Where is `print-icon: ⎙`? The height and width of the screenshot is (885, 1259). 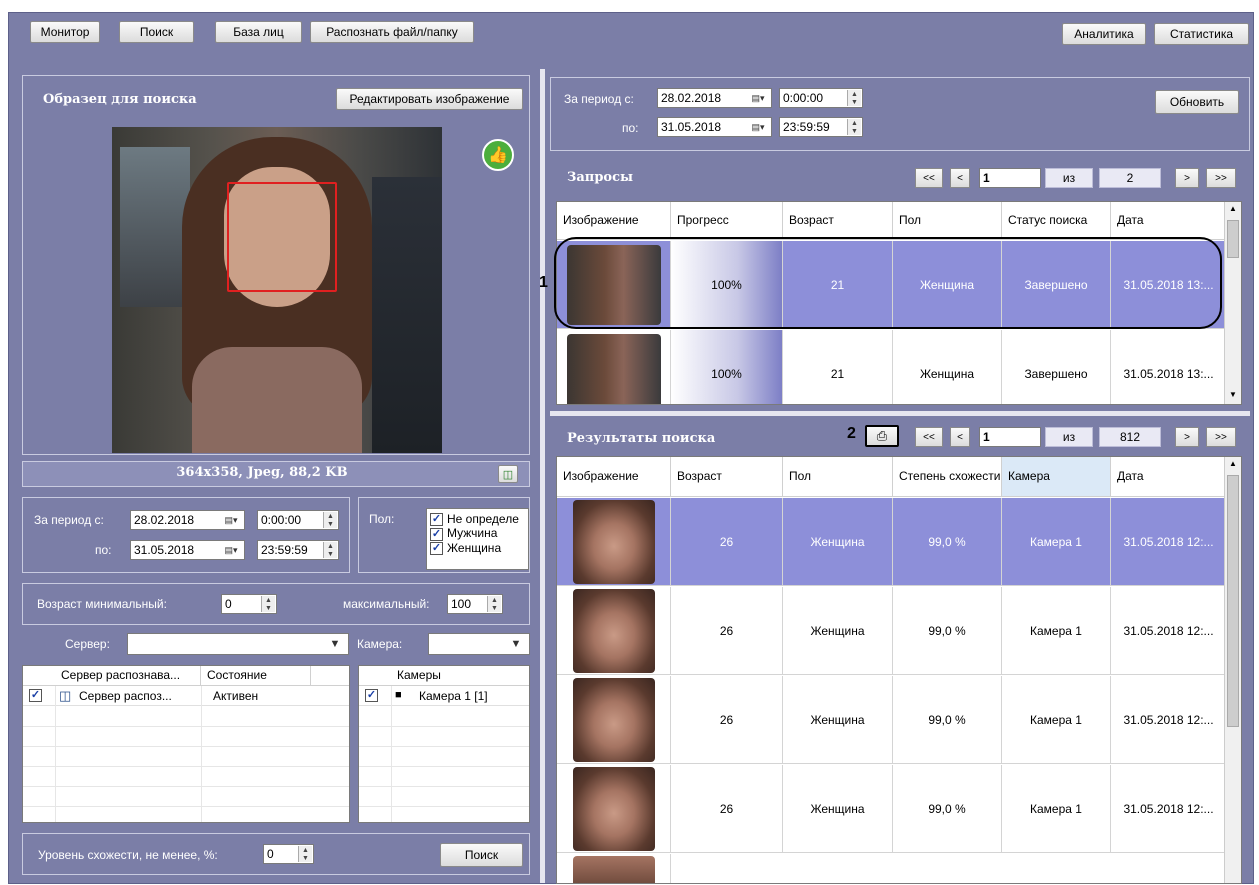 print-icon: ⎙ is located at coordinates (882, 436).